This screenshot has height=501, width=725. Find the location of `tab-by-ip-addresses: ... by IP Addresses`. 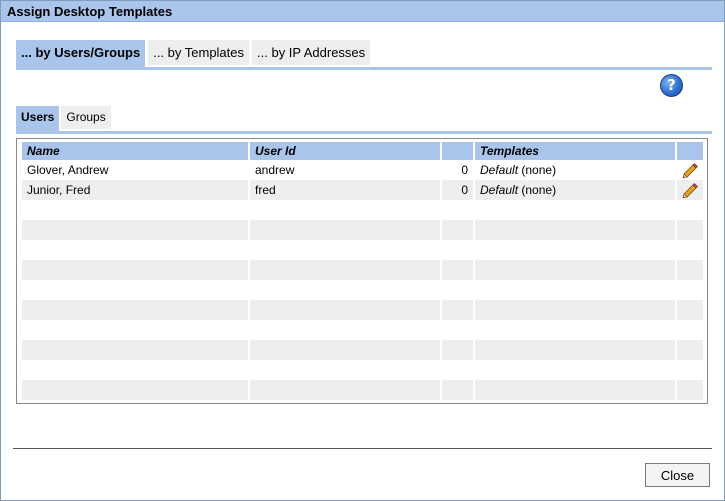

tab-by-ip-addresses: ... by IP Addresses is located at coordinates (311, 52).